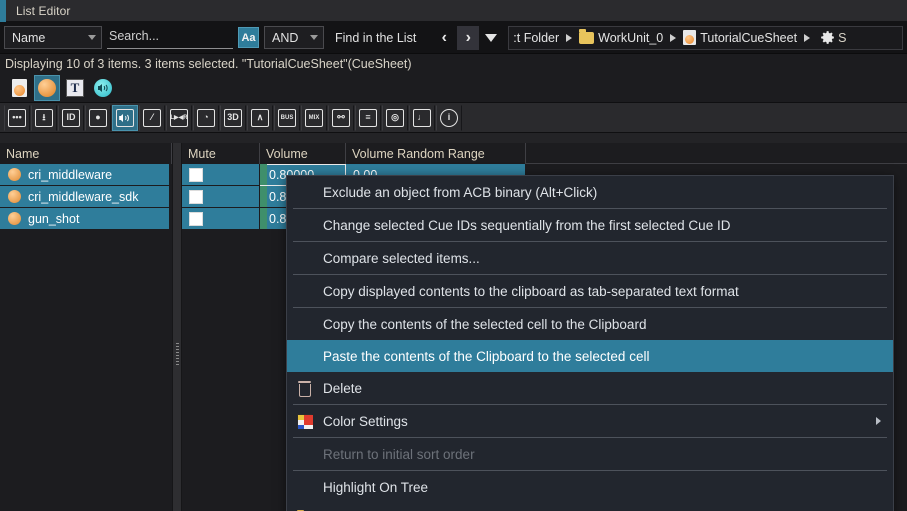 The width and height of the screenshot is (907, 511). Describe the element at coordinates (341, 117) in the screenshot. I see `patch-button: ⚯` at that location.